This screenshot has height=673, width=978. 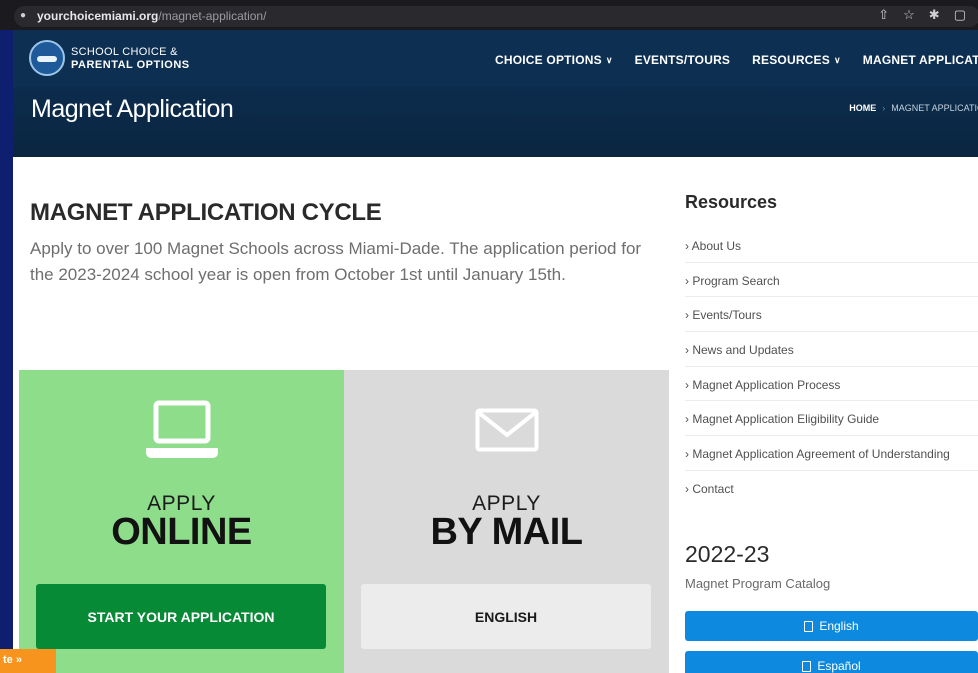 I want to click on url-path: /magnet-application/, so click(x=212, y=16).